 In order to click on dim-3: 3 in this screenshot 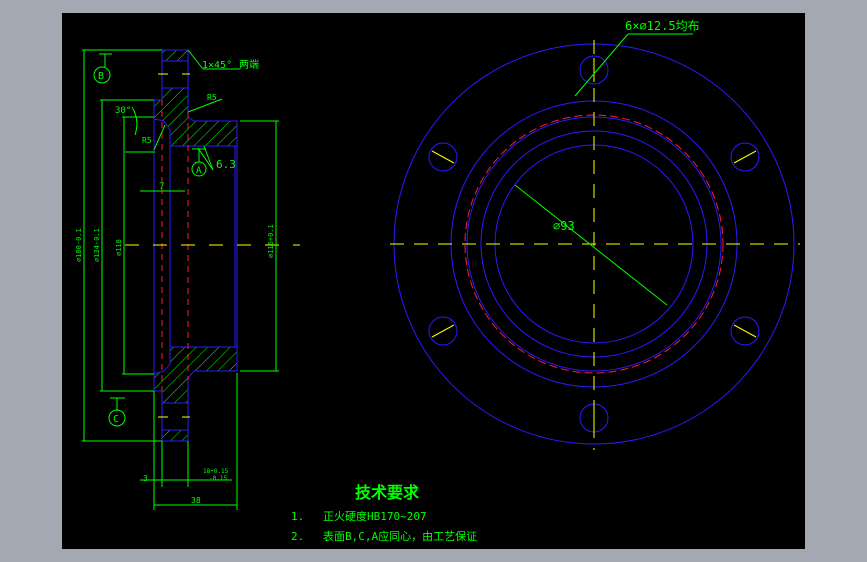, I will do `click(145, 478)`.